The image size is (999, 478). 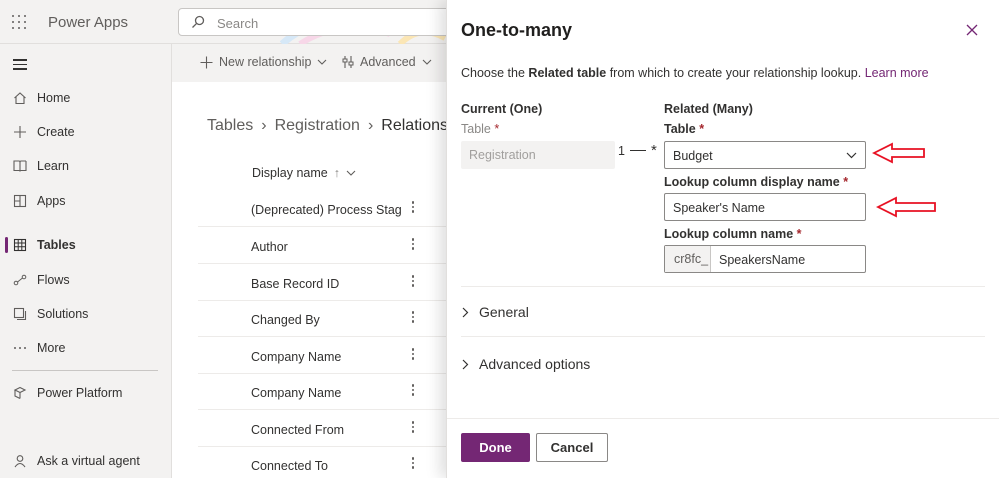 What do you see at coordinates (325, 246) in the screenshot?
I see `table-row: Author` at bounding box center [325, 246].